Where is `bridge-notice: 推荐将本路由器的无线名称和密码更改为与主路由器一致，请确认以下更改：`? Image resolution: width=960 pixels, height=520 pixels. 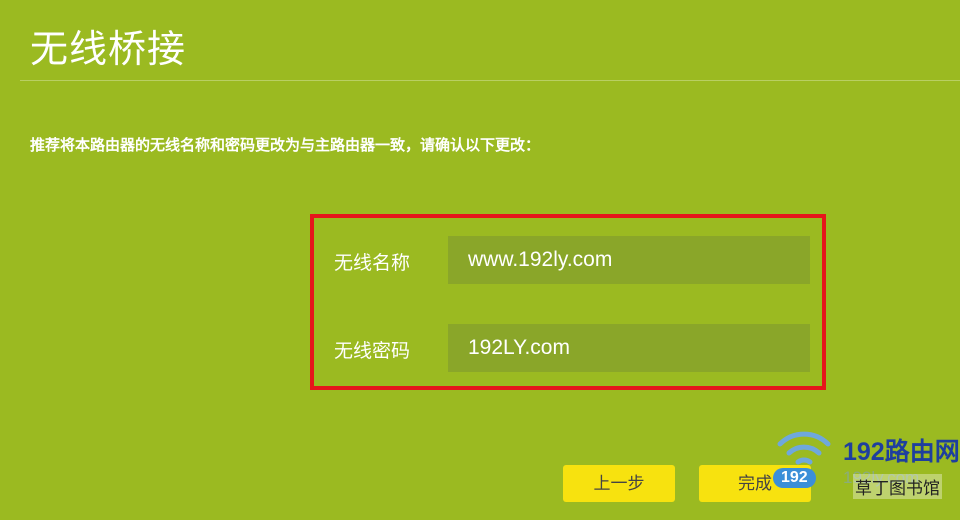 bridge-notice: 推荐将本路由器的无线名称和密码更改为与主路由器一致，请确认以下更改： is located at coordinates (285, 145).